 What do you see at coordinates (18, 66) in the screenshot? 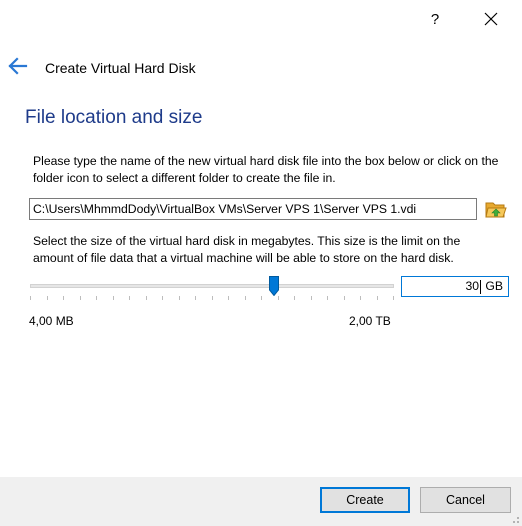
I see `back-arrow-icon` at bounding box center [18, 66].